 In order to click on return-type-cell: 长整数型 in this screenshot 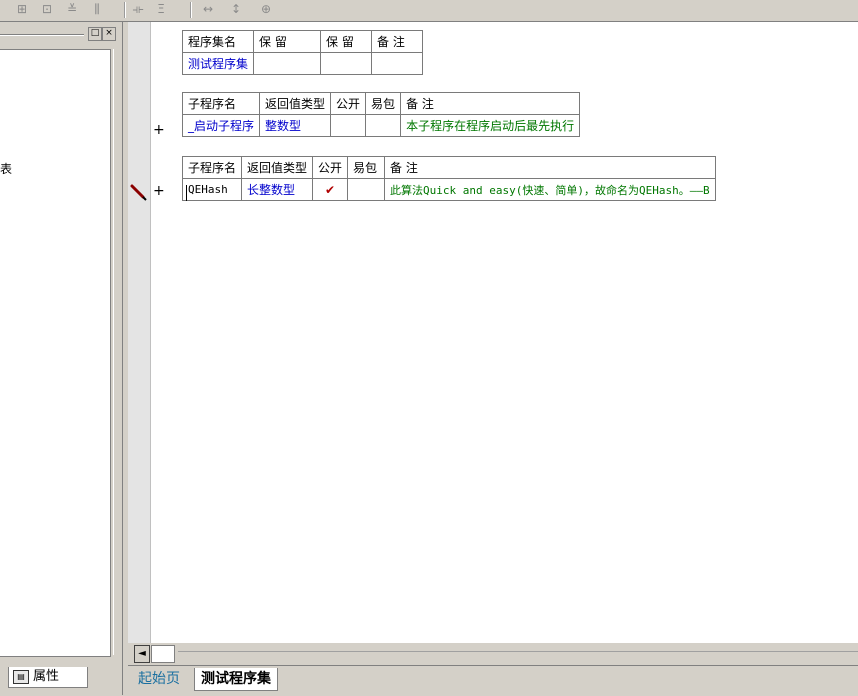, I will do `click(277, 189)`.